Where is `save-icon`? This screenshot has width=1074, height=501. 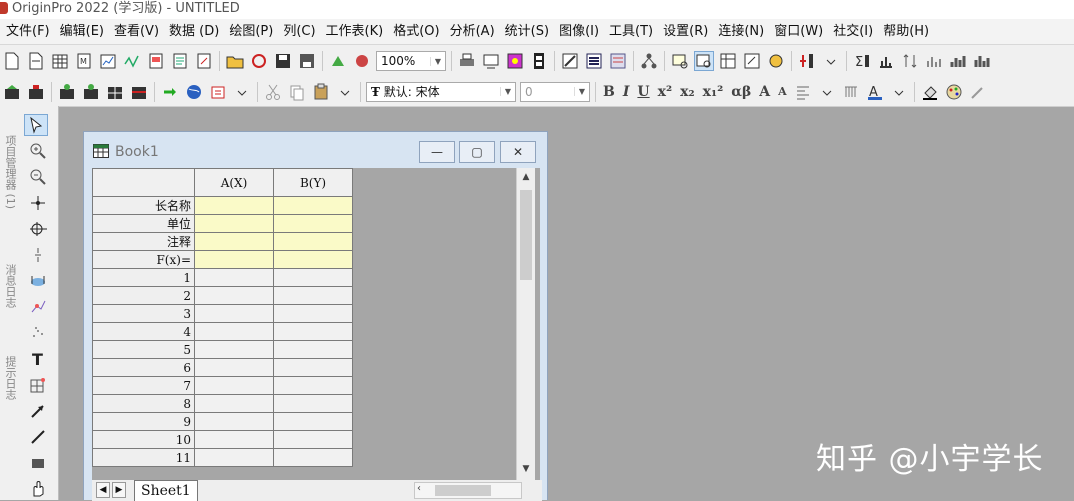
save-icon is located at coordinates (283, 61).